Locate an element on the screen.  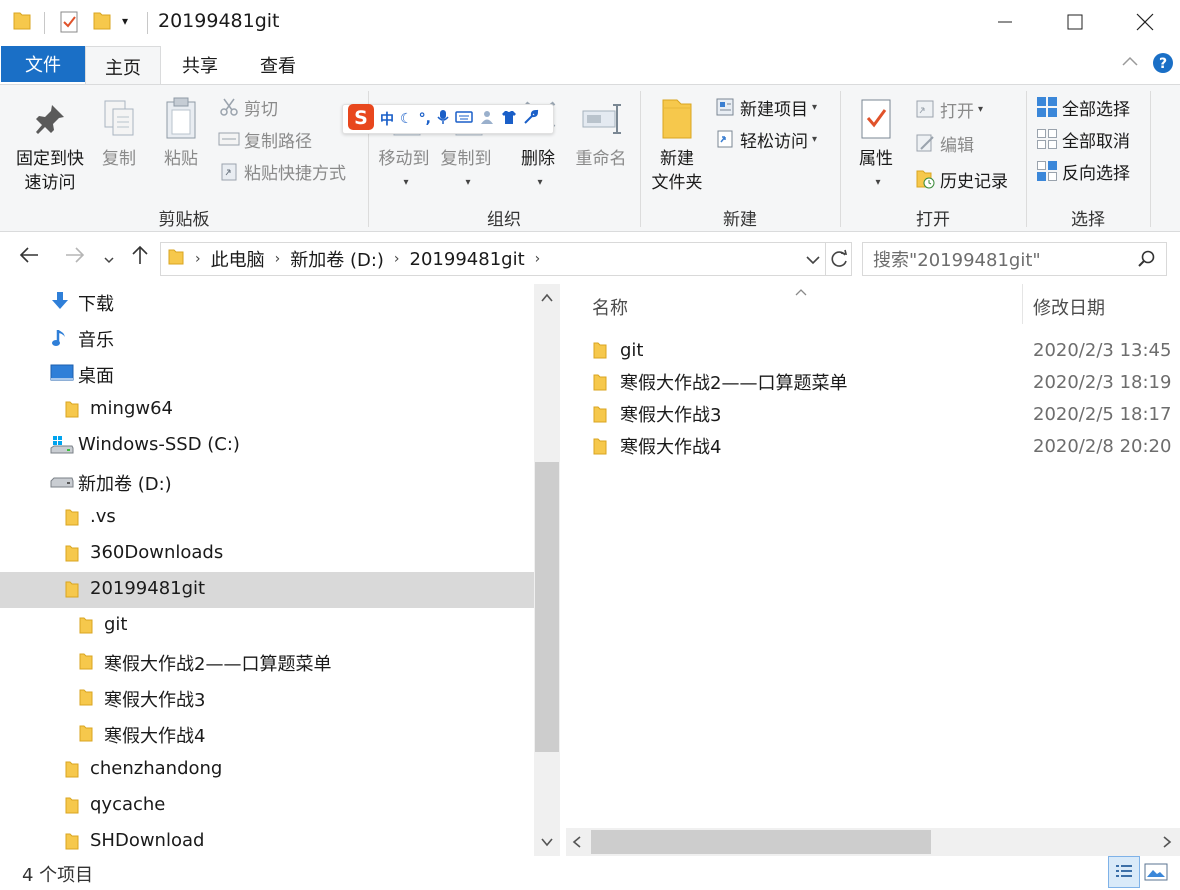
user-icon is located at coordinates (487, 119).